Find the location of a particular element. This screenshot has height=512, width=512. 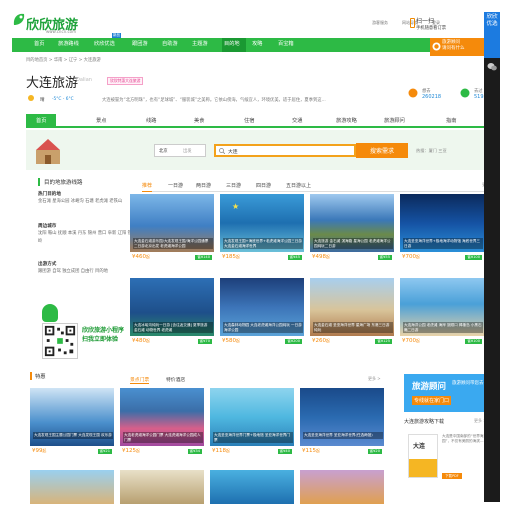

mini-program-line2: 扫我立即体验 is located at coordinates (100, 339).